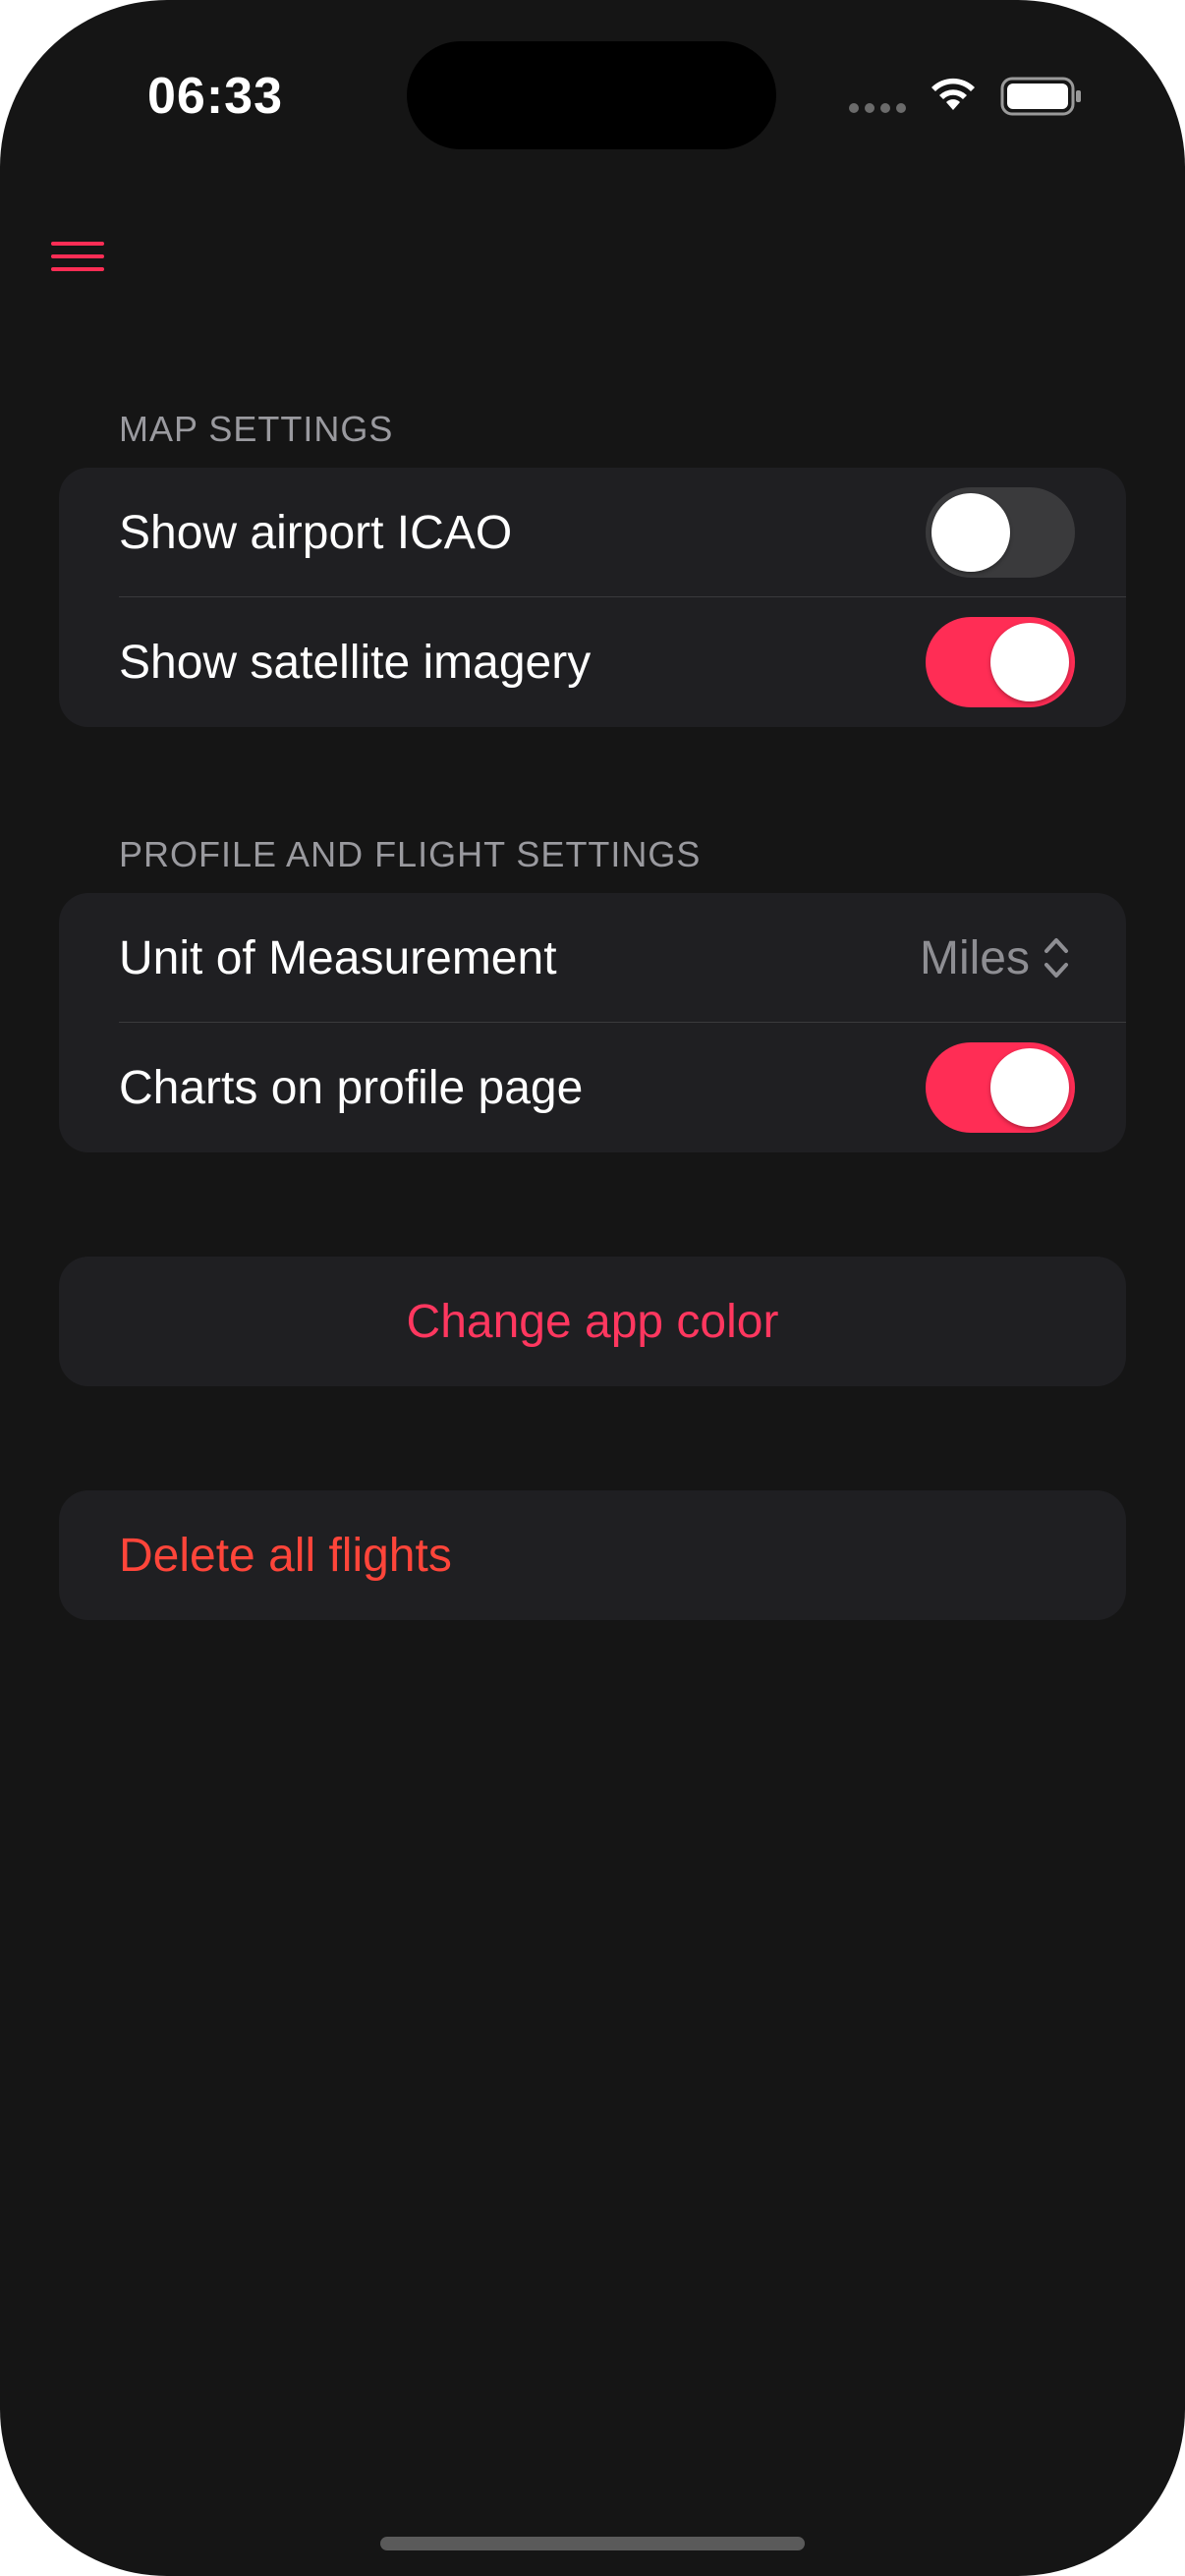  Describe the element at coordinates (286, 1555) in the screenshot. I see `delete-all-flights-label: Delete all flights` at that location.